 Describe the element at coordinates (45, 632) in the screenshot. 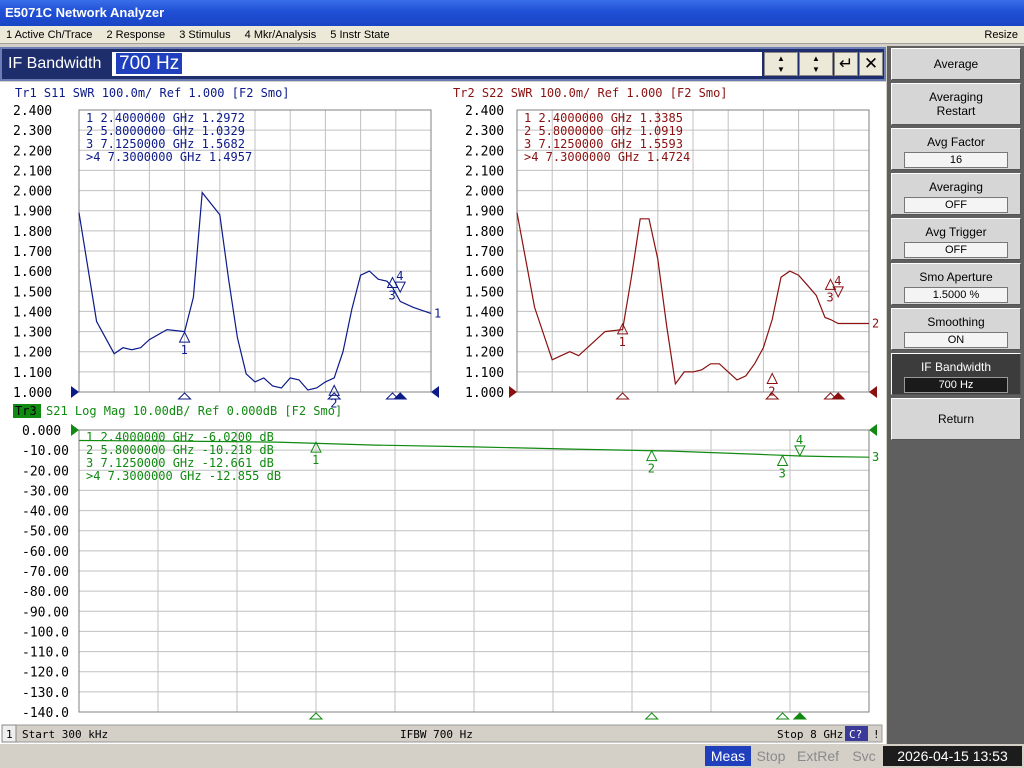

I see `tr3-ytick-label: -100.0` at that location.